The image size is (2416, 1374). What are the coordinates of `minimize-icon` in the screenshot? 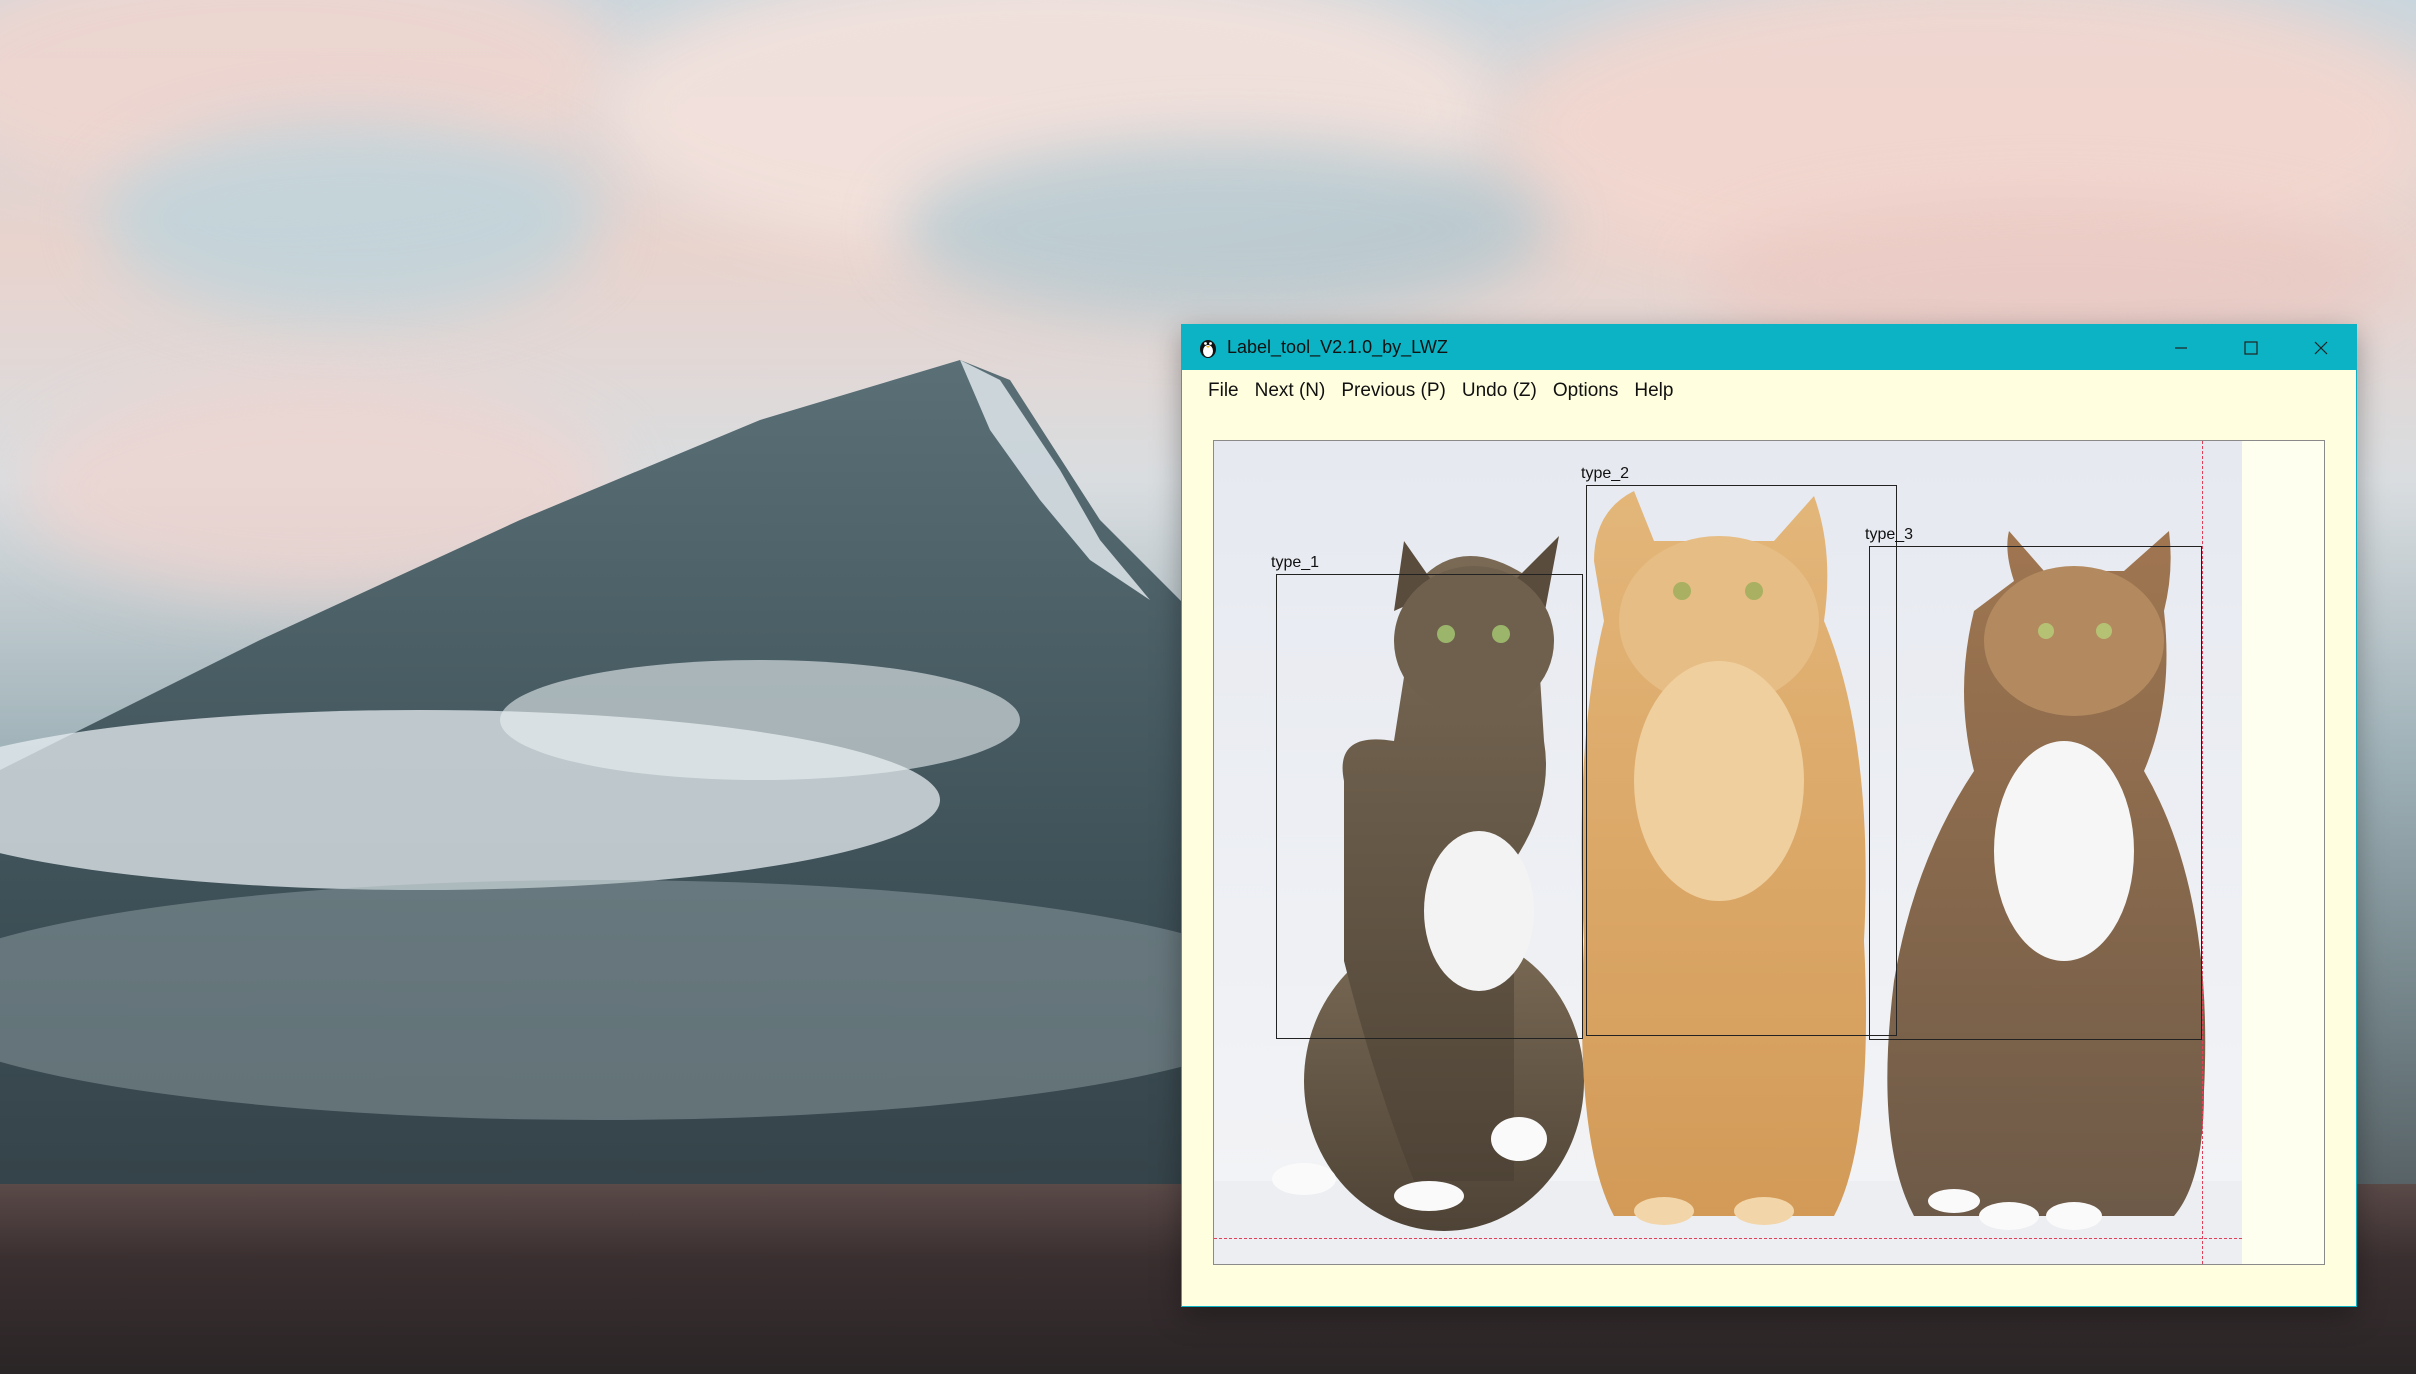 It's located at (2181, 347).